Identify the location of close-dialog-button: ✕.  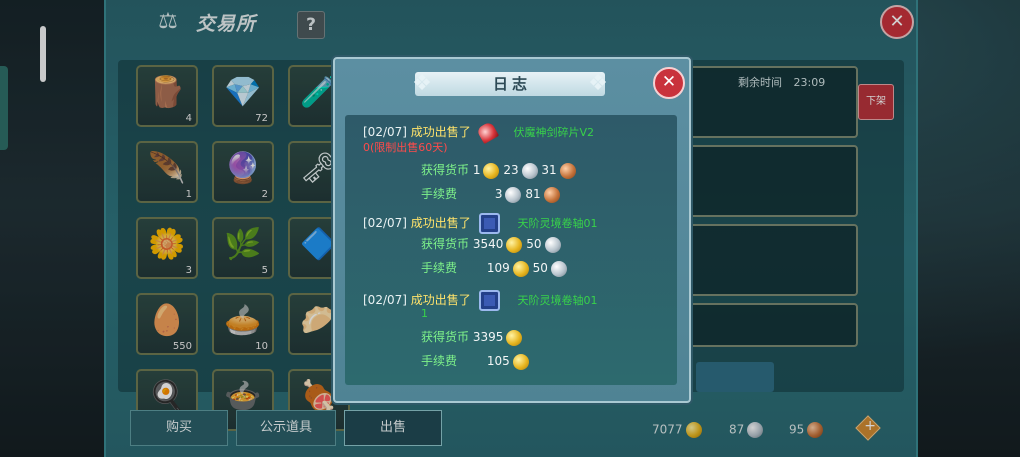
(669, 83).